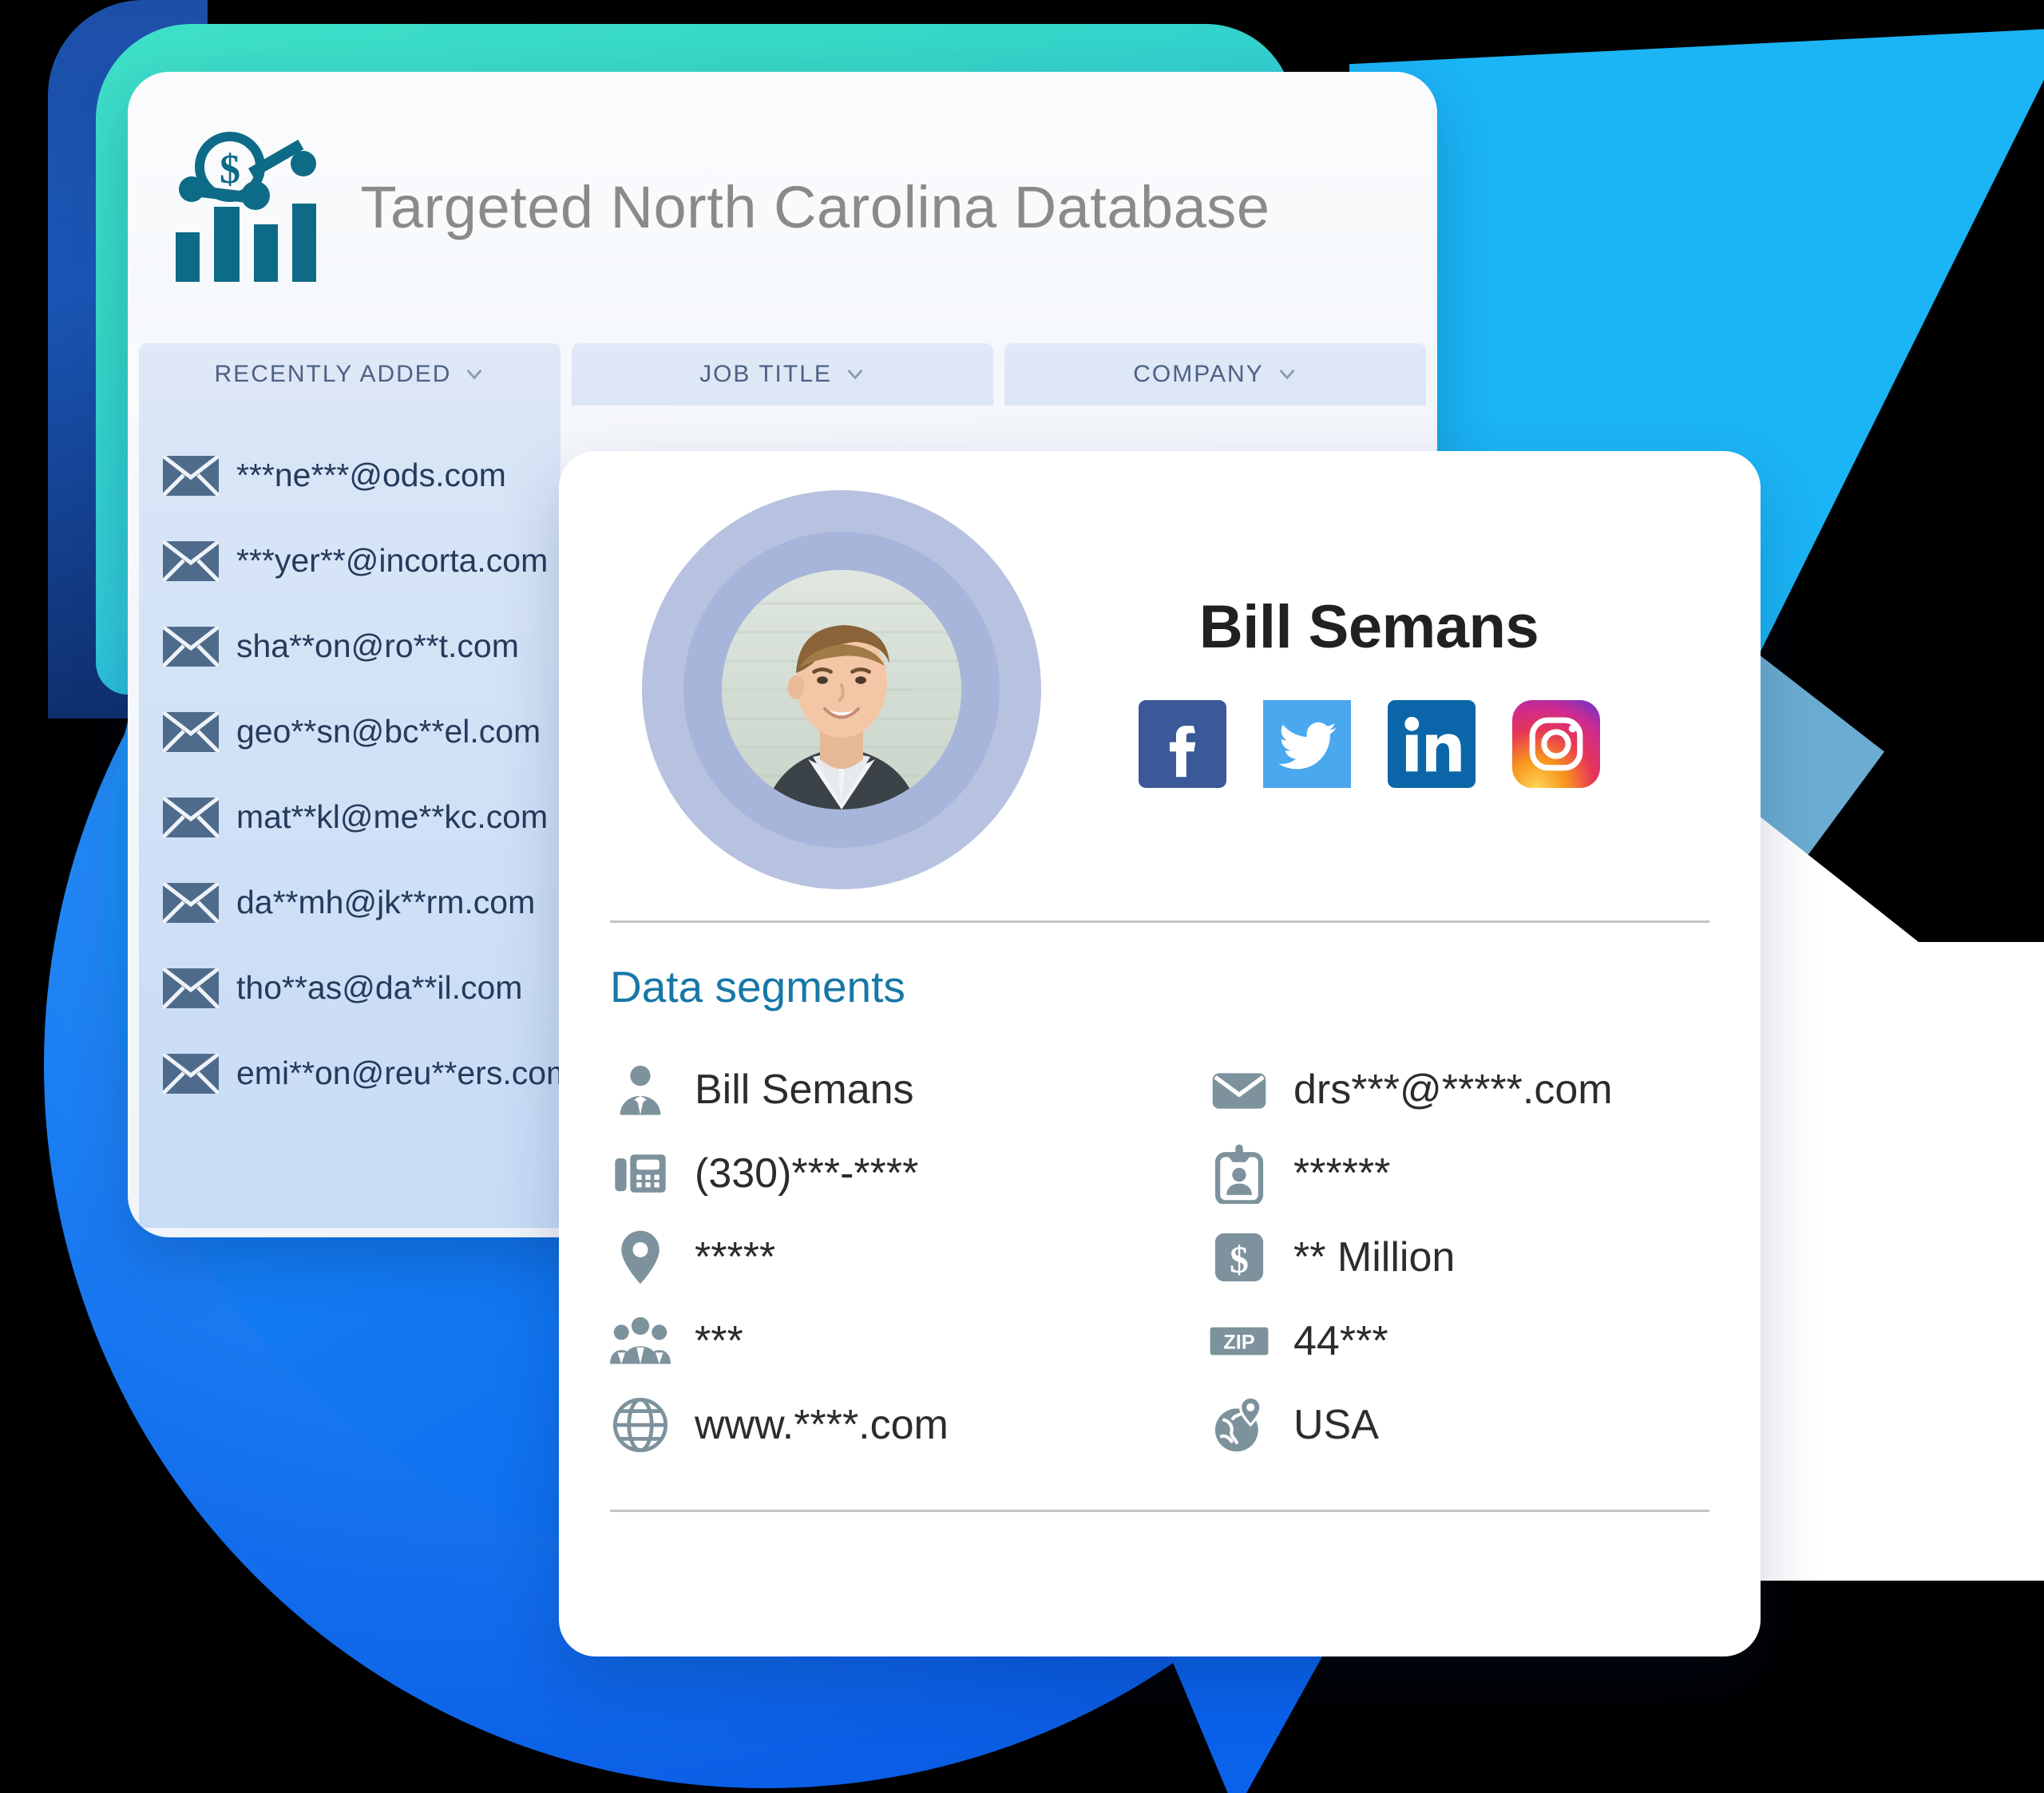 Image resolution: width=2044 pixels, height=1793 pixels. I want to click on segment-value: USA, so click(1336, 1425).